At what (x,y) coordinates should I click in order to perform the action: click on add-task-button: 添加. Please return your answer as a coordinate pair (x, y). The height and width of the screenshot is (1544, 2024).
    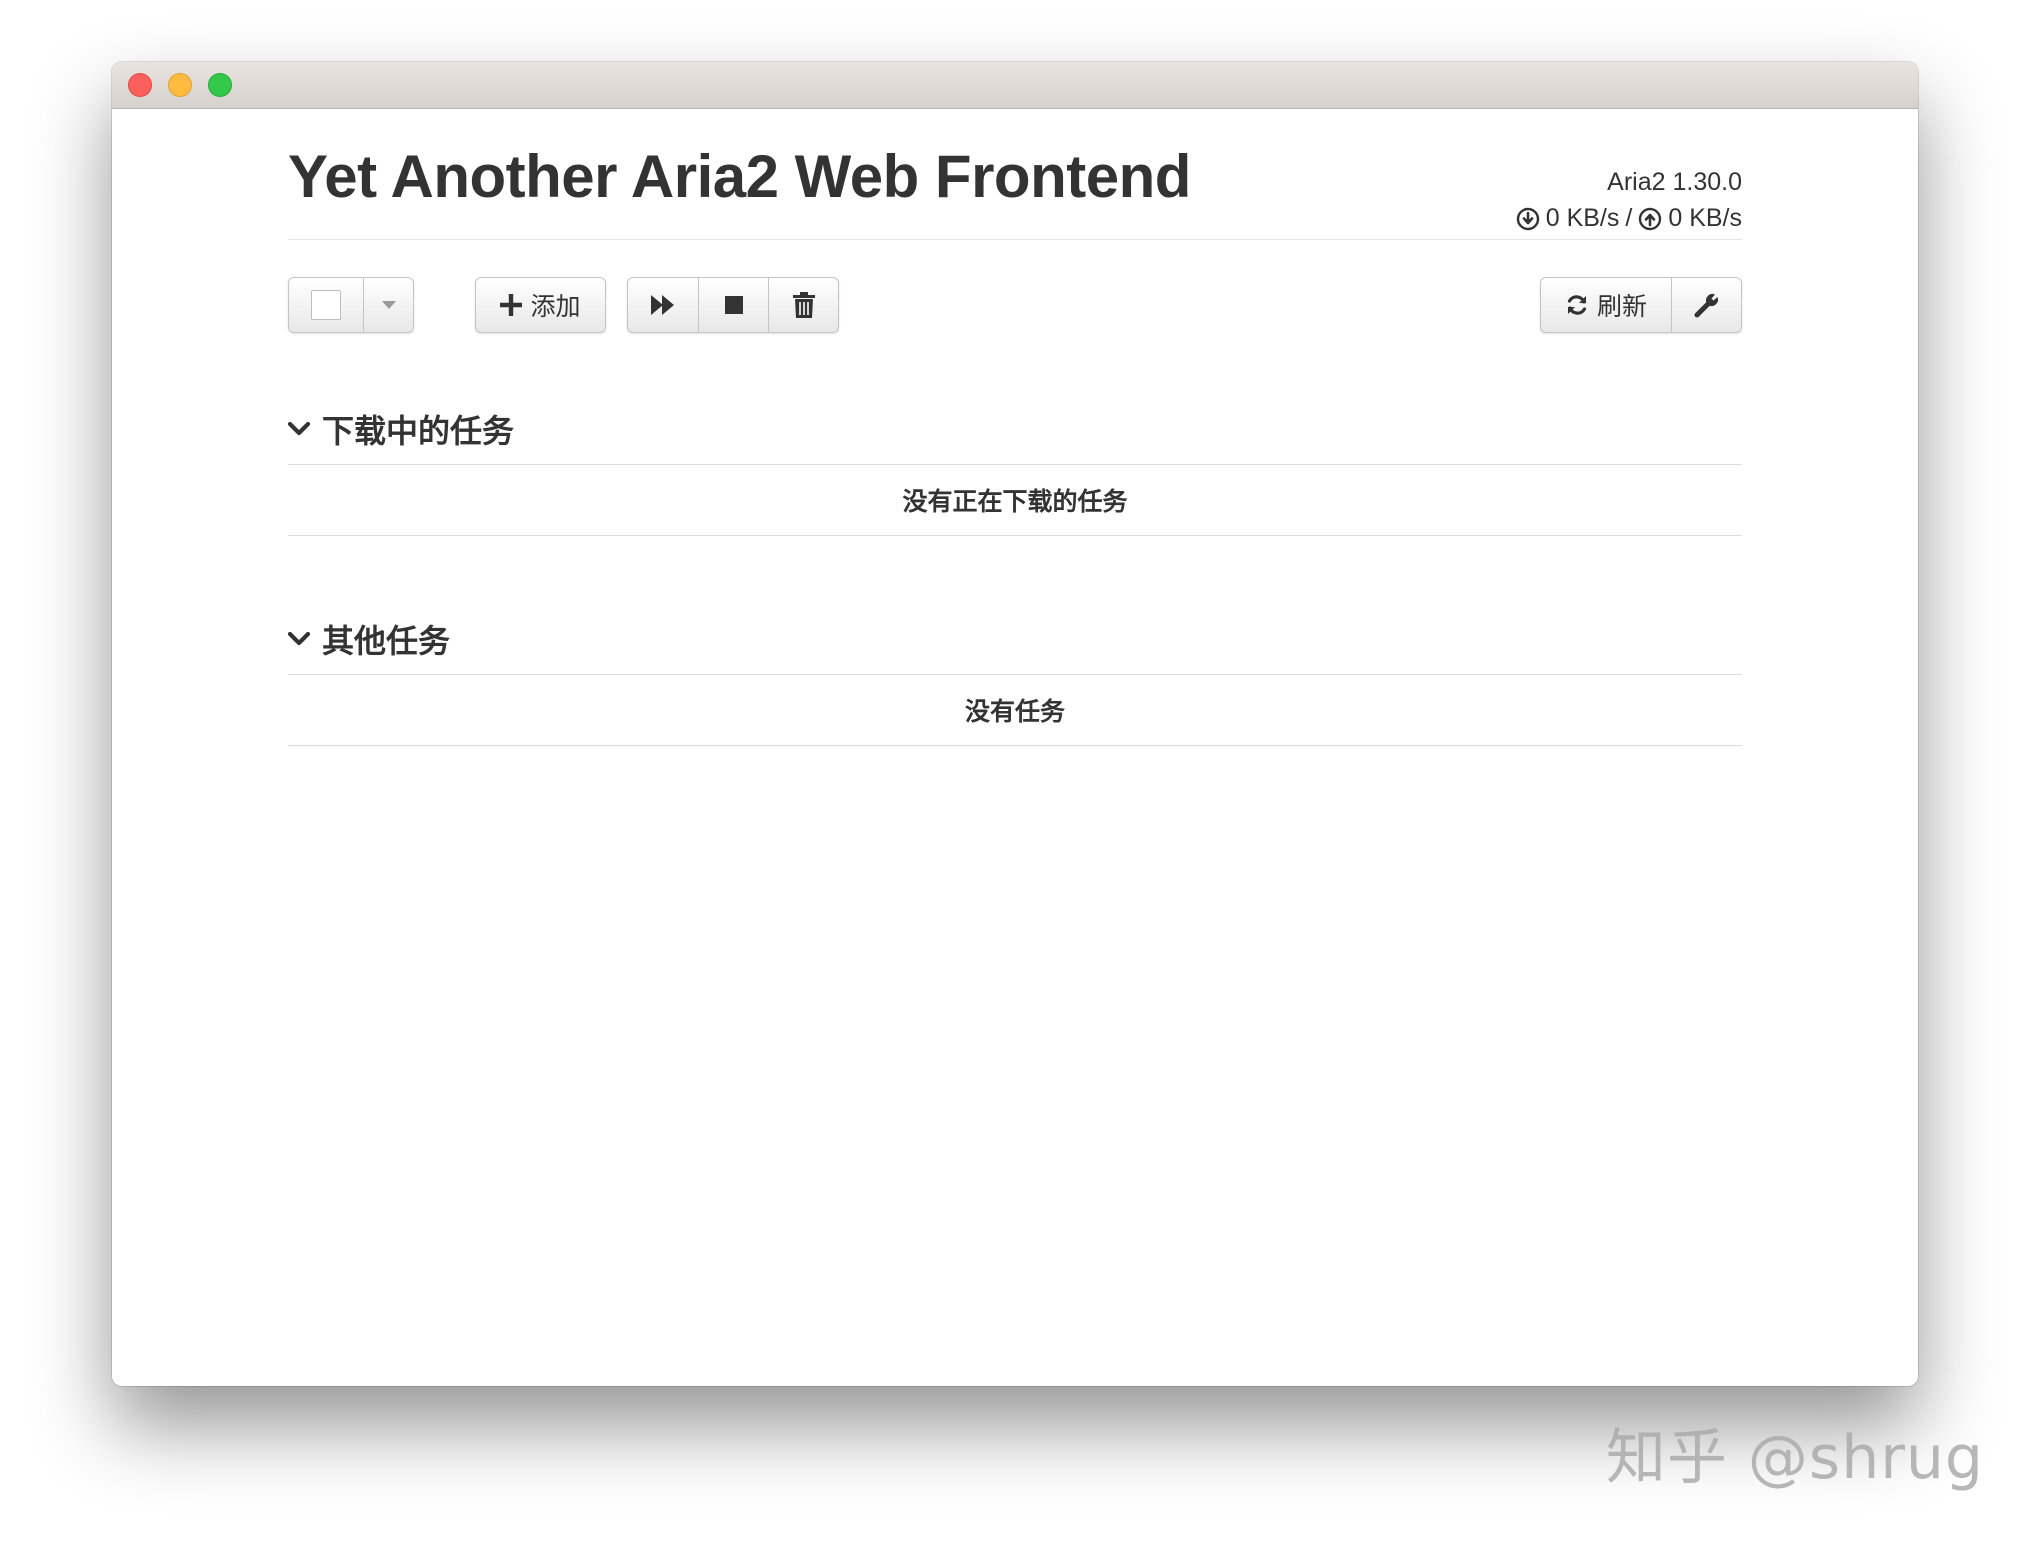
    Looking at the image, I should click on (540, 305).